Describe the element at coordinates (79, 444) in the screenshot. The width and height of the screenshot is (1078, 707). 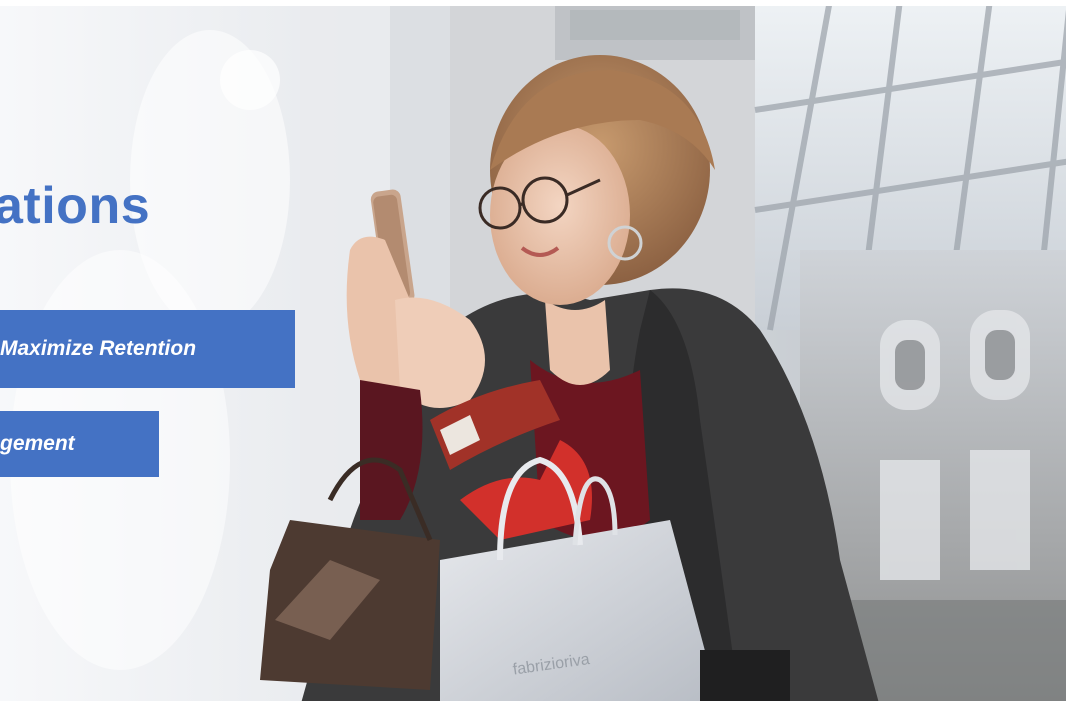
I see `banner-engagement: gement` at that location.